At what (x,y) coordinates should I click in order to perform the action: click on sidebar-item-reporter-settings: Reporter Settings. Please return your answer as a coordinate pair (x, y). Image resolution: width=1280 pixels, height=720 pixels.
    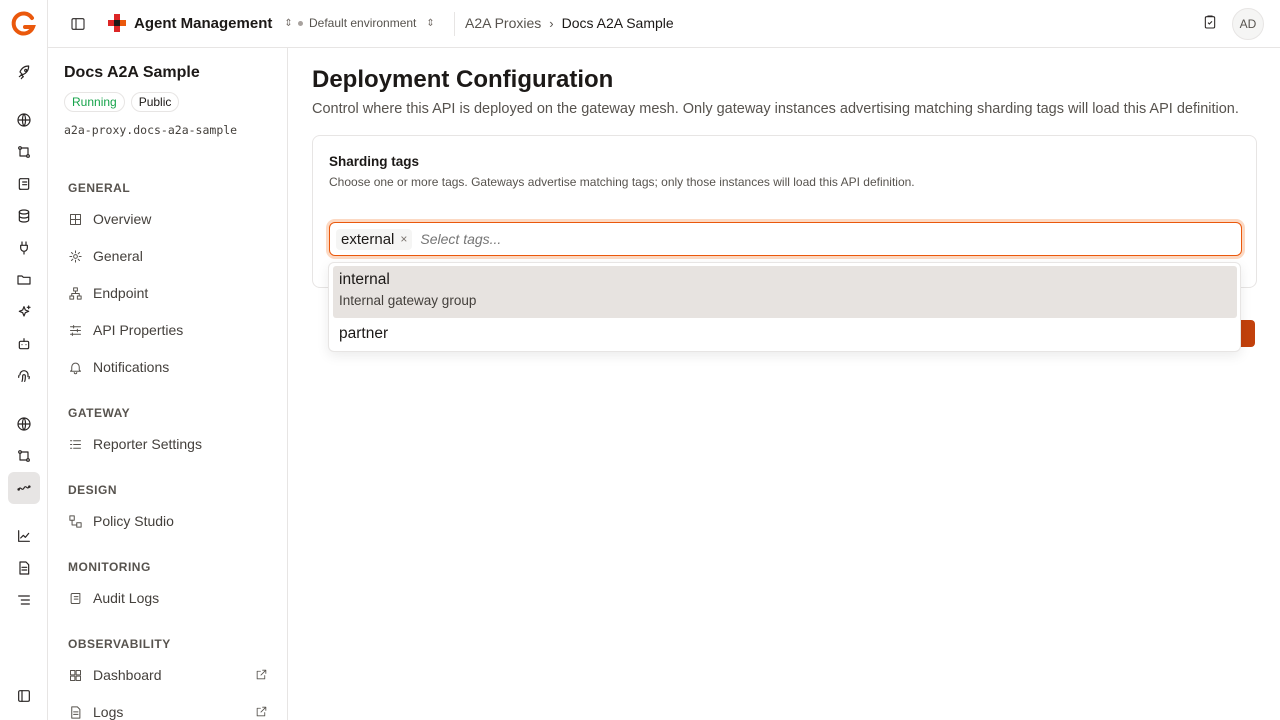
    Looking at the image, I should click on (173, 444).